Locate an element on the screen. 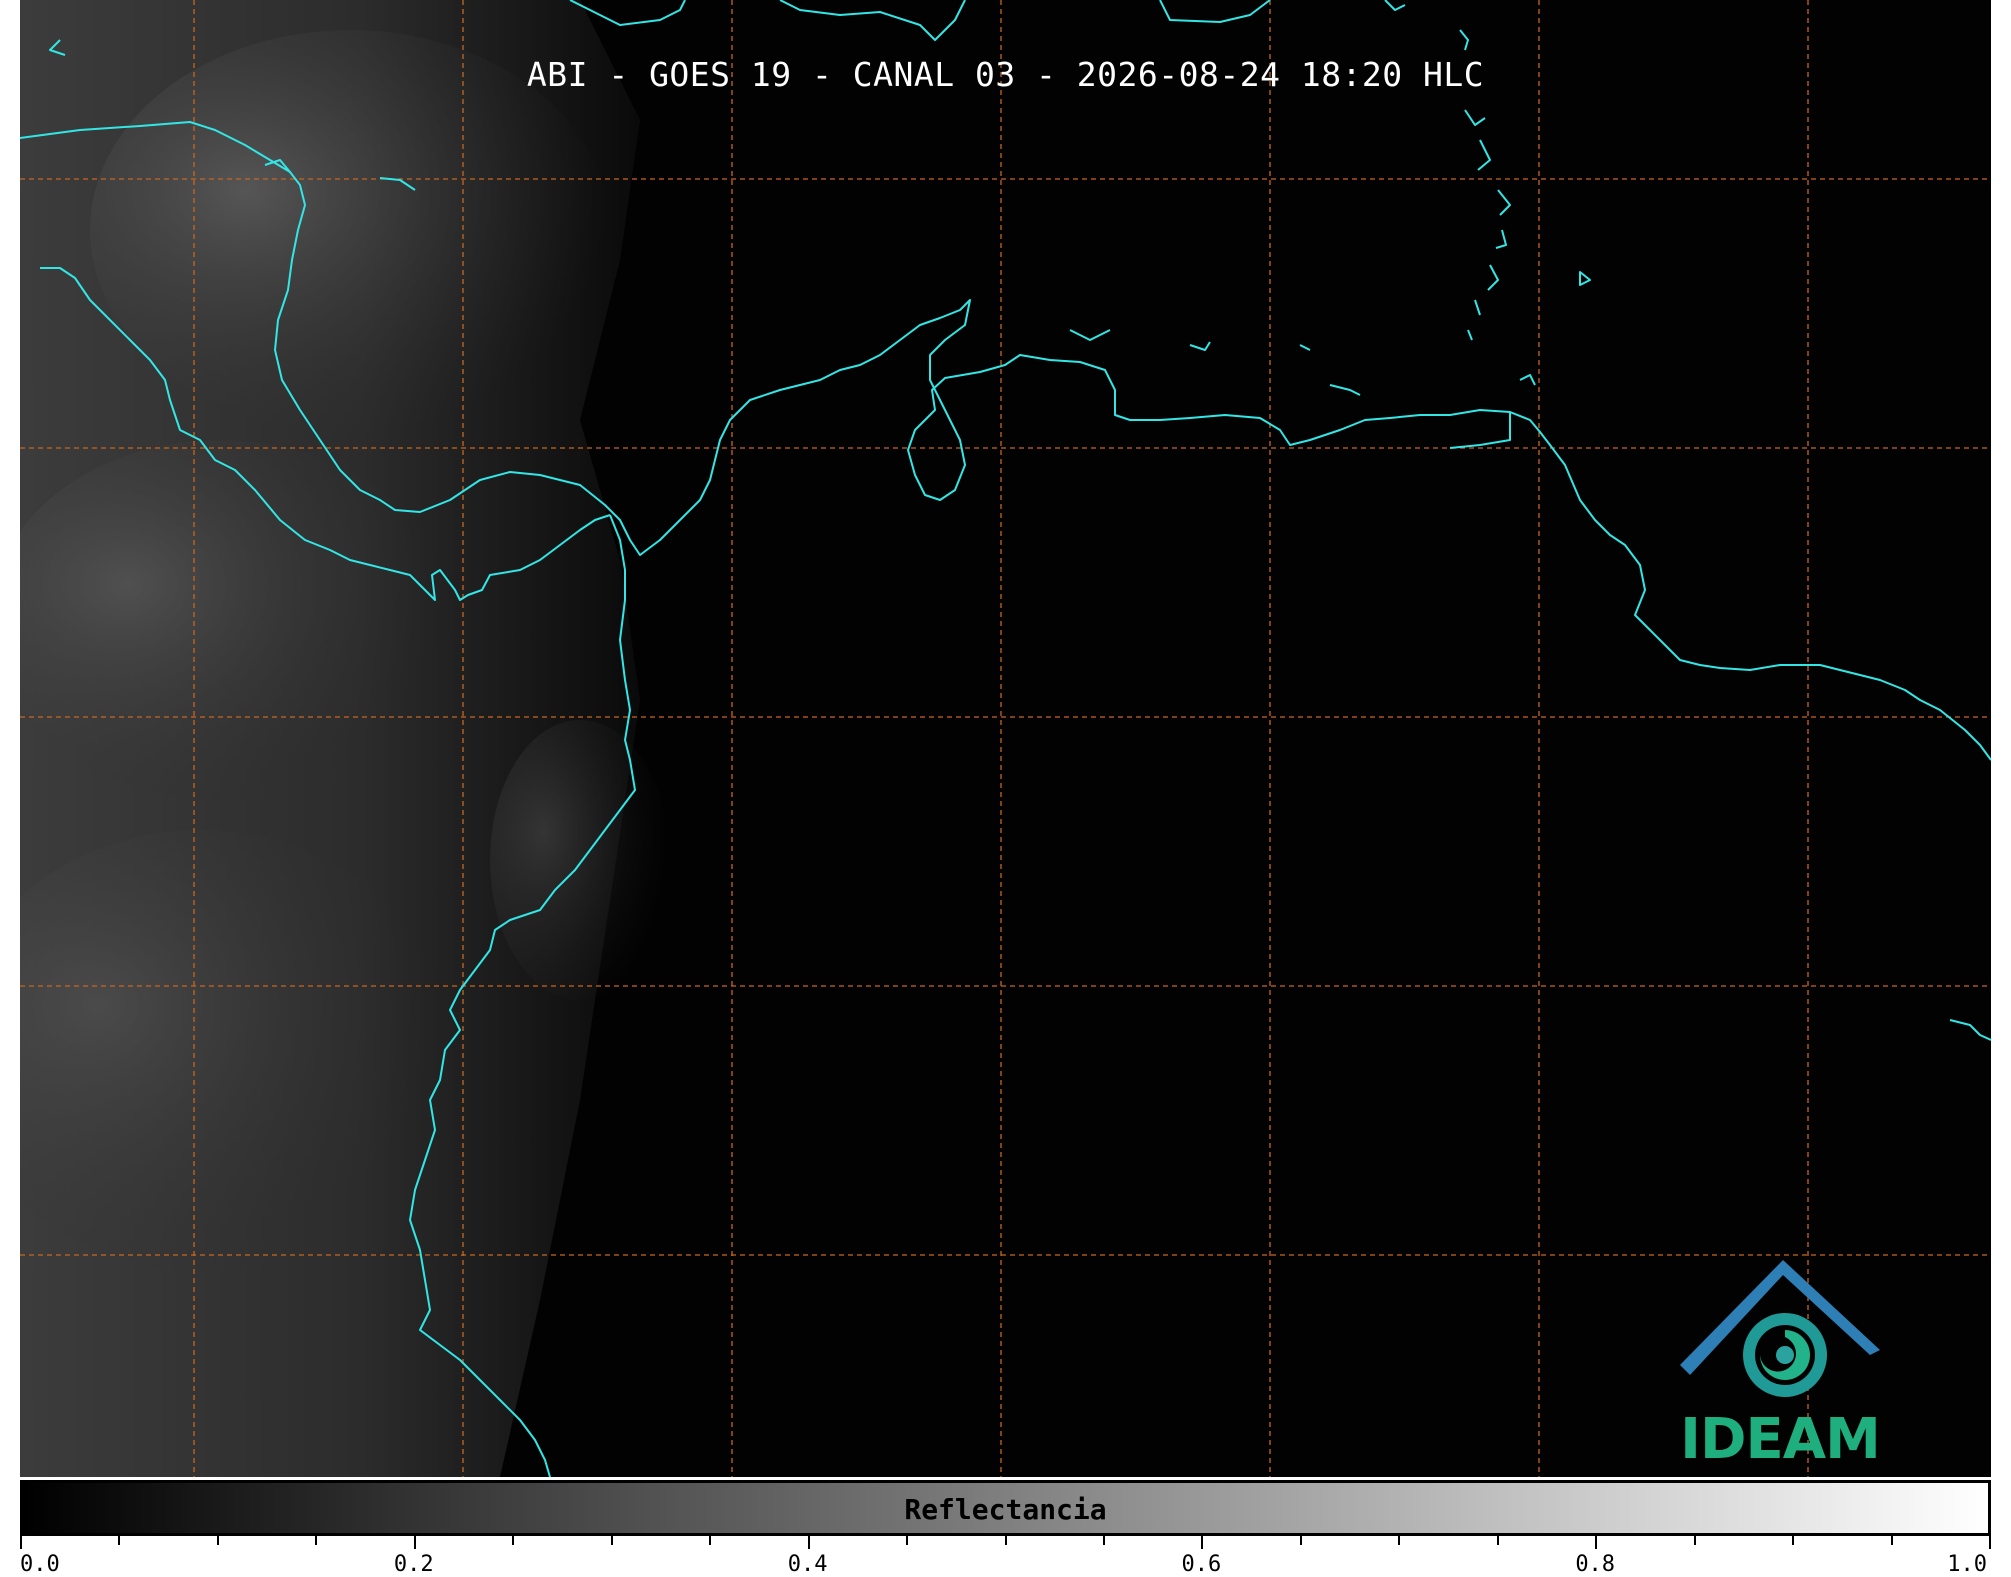  colorbar-tick-label: 0.0 is located at coordinates (40, 1564).